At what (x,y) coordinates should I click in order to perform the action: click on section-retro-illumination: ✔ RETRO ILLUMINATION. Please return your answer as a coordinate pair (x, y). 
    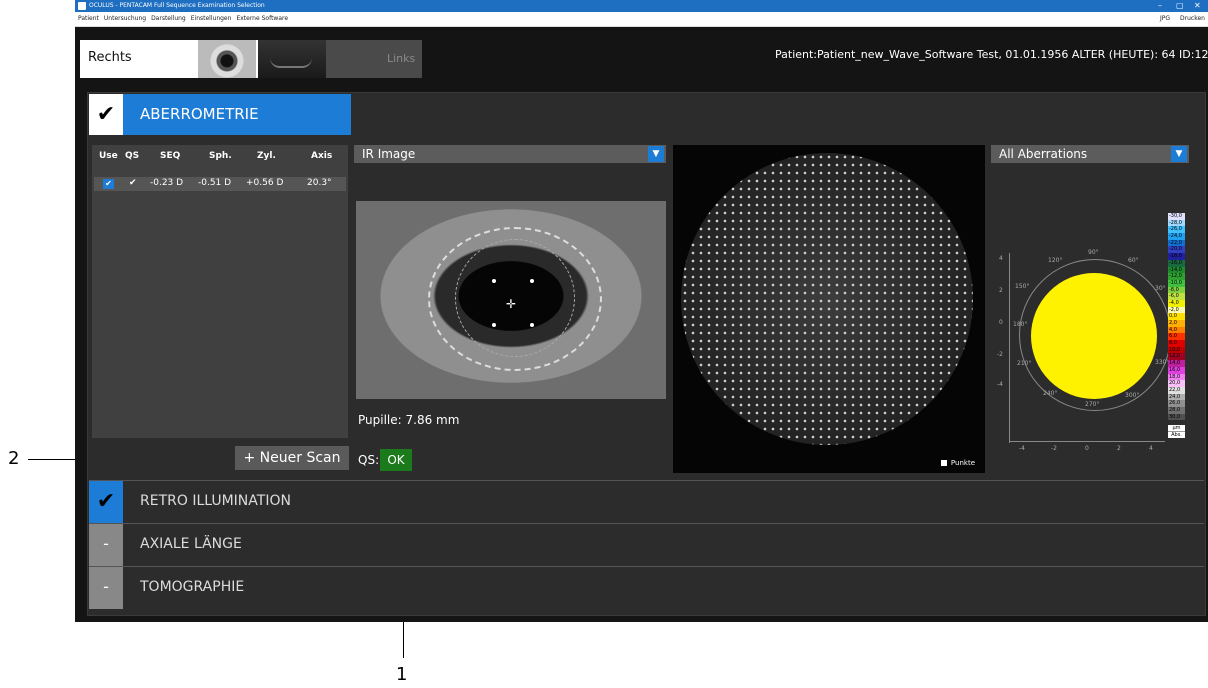
    Looking at the image, I should click on (646, 501).